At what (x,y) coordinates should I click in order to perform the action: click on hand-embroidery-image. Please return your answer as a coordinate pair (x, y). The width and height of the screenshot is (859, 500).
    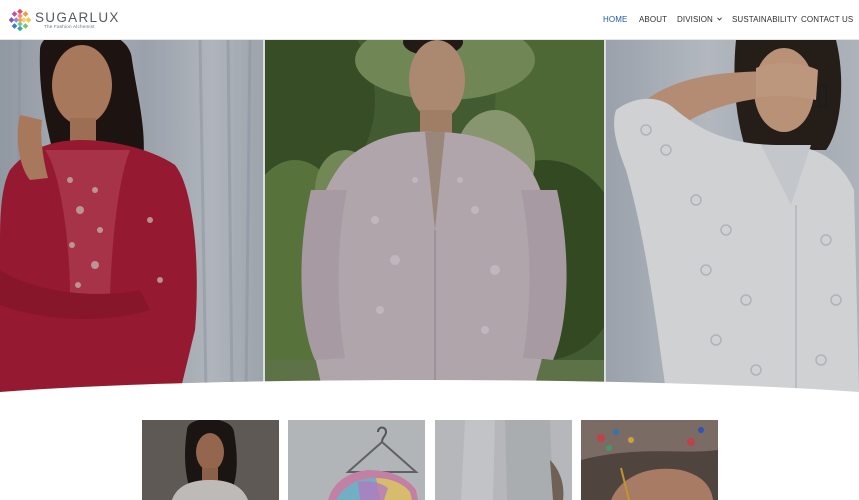
    Looking at the image, I should click on (649, 460).